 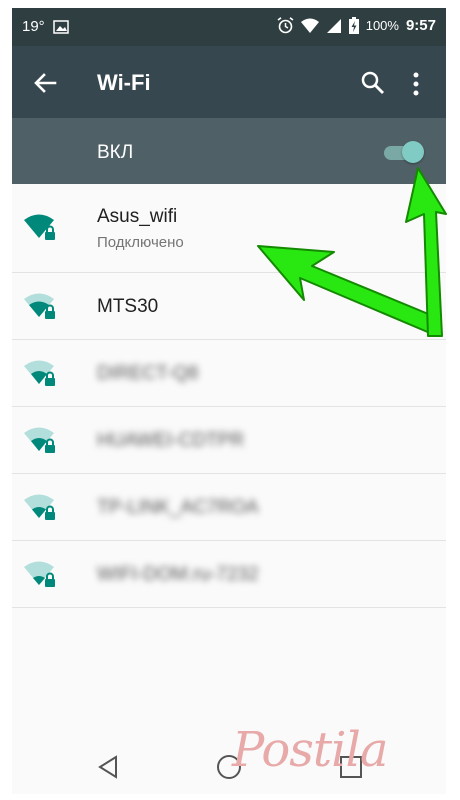 I want to click on battery-charging-icon, so click(x=353, y=25).